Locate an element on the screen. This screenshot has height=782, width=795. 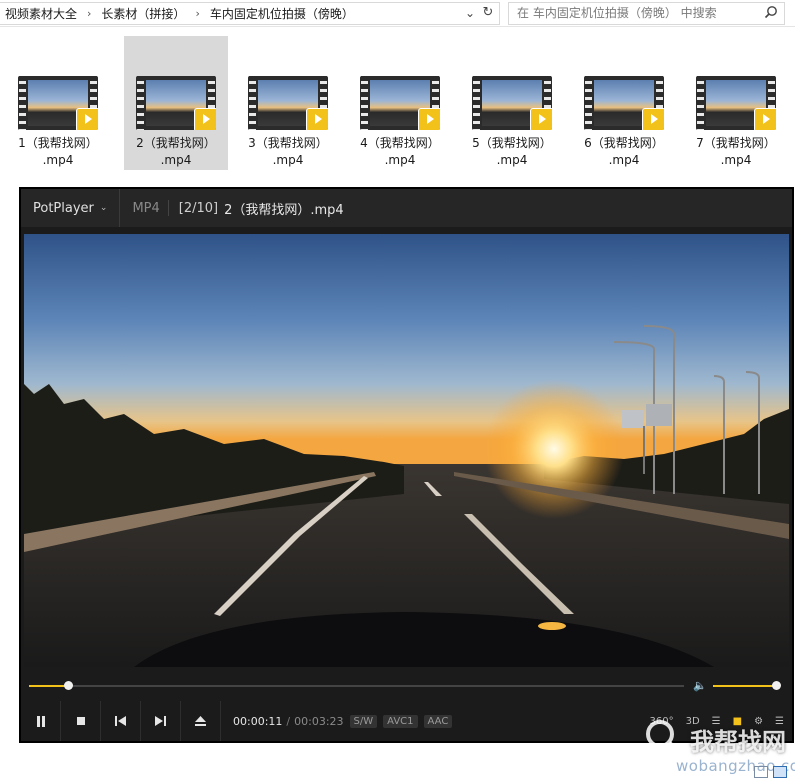
file-item: 3（我帮找网） .mp4 is located at coordinates (288, 103).